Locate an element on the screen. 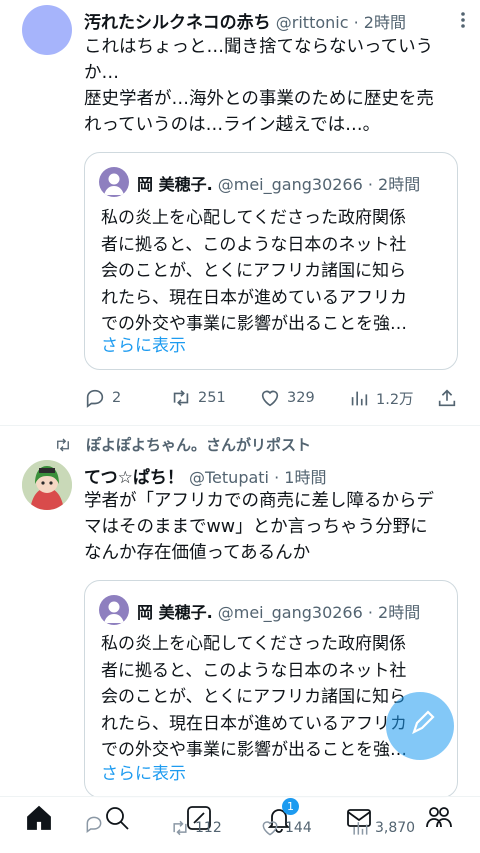  views-button: 1.2万 is located at coordinates (381, 398).